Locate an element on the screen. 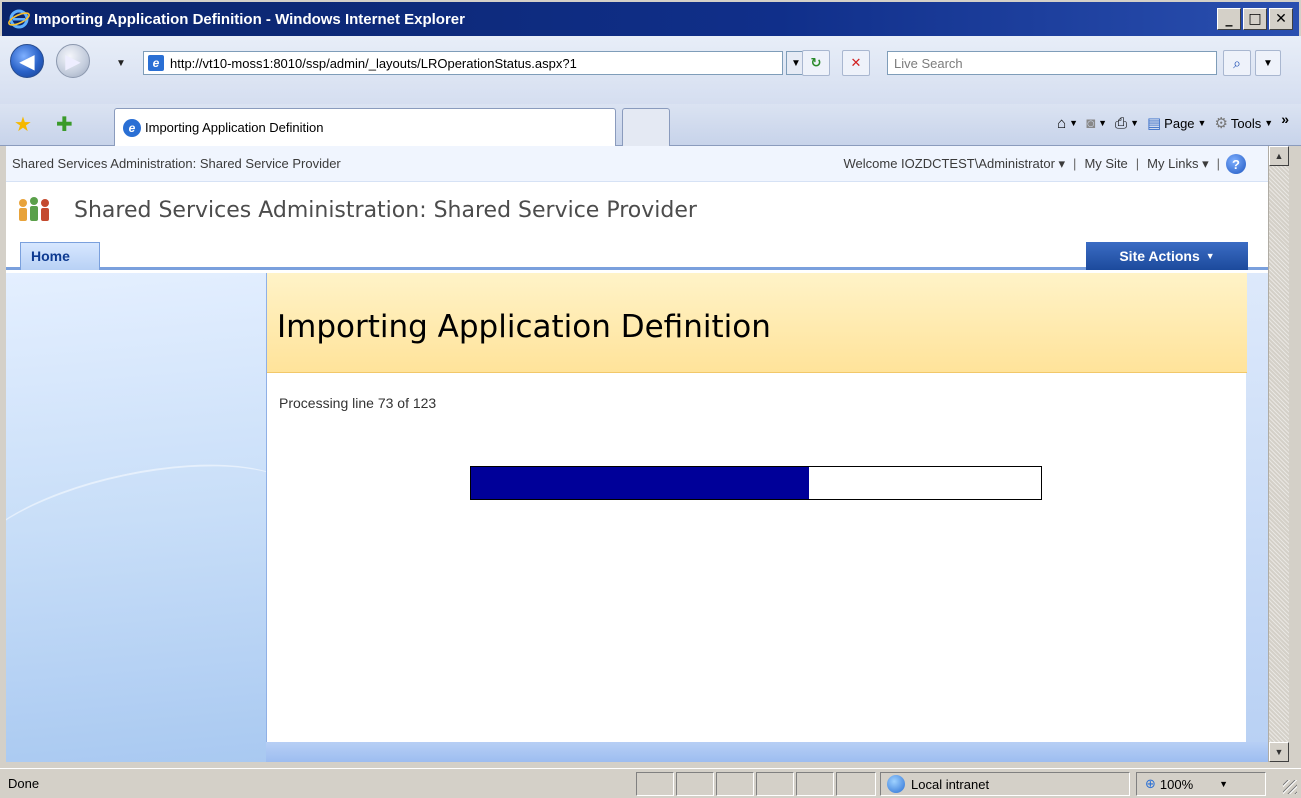 The image size is (1301, 798). bottom-border-strip is located at coordinates (767, 752).